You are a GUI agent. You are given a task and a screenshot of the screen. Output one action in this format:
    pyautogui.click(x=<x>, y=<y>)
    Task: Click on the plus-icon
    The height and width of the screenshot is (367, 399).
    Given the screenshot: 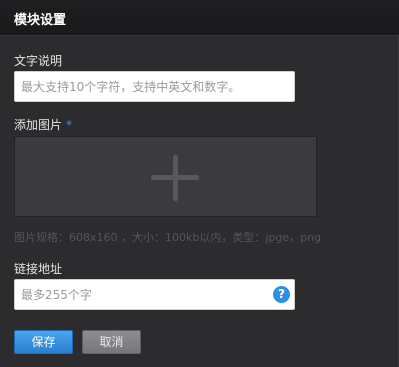 What is the action you would take?
    pyautogui.click(x=175, y=178)
    